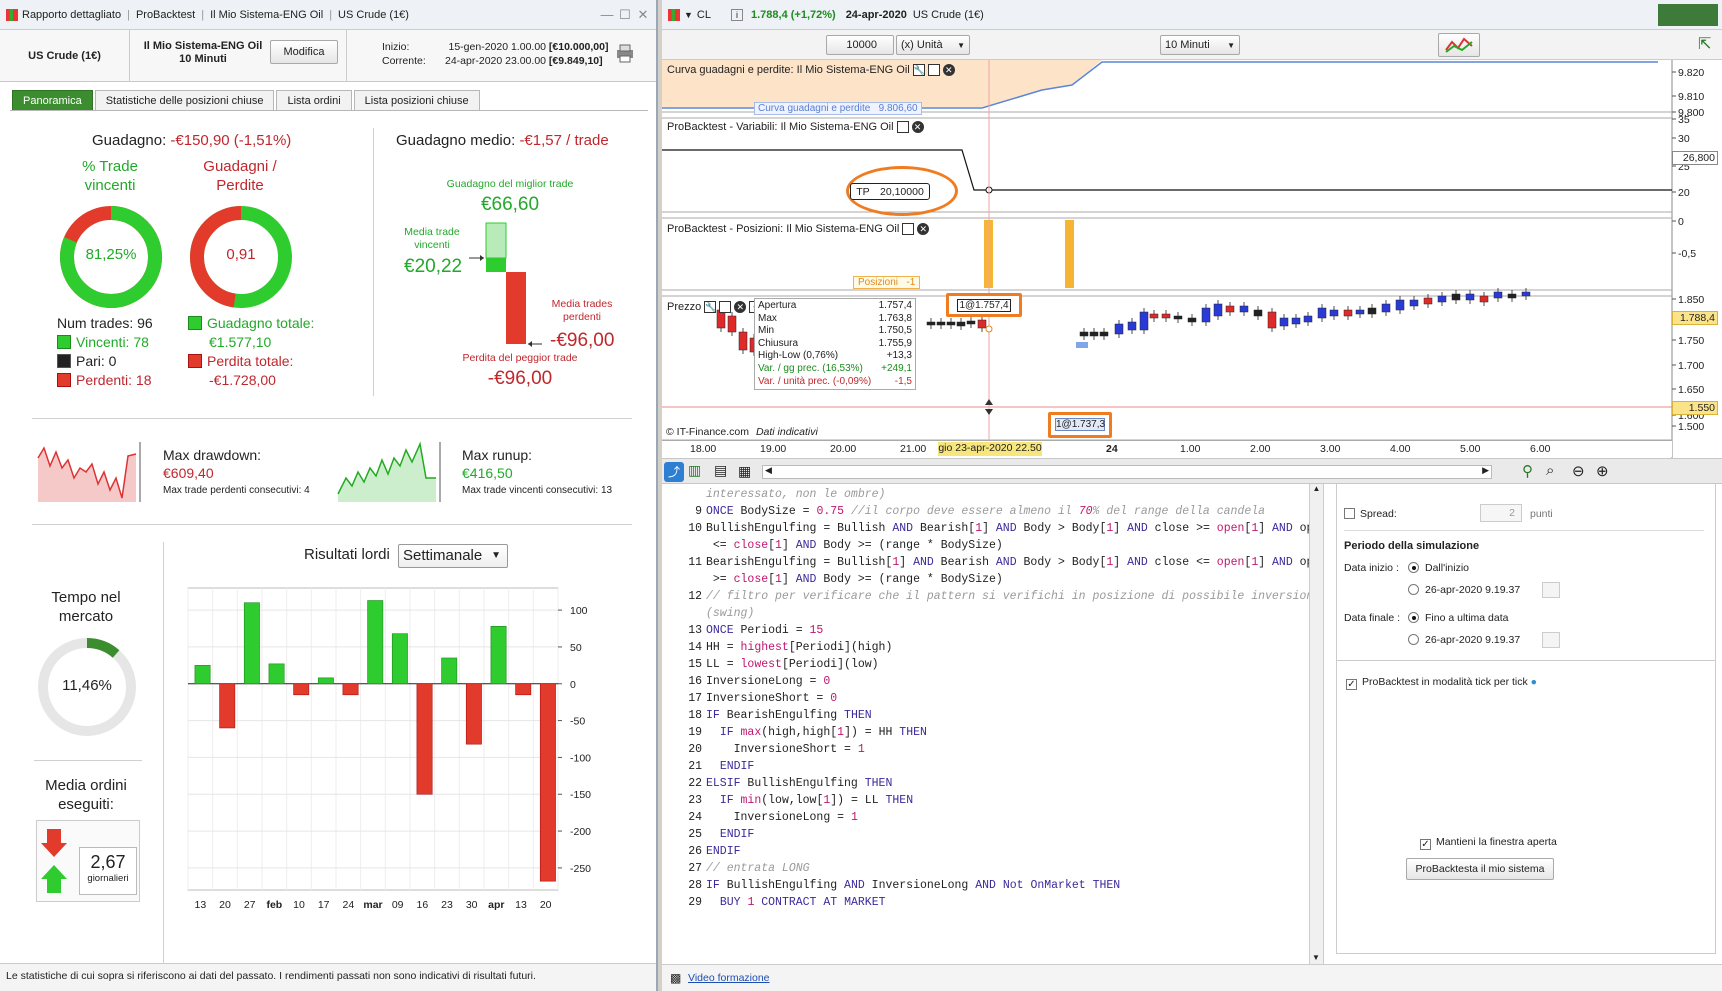 The height and width of the screenshot is (991, 1722). What do you see at coordinates (1464, 590) in the screenshot?
I see `start-option-2: 26-apr-2020 9.19.37` at bounding box center [1464, 590].